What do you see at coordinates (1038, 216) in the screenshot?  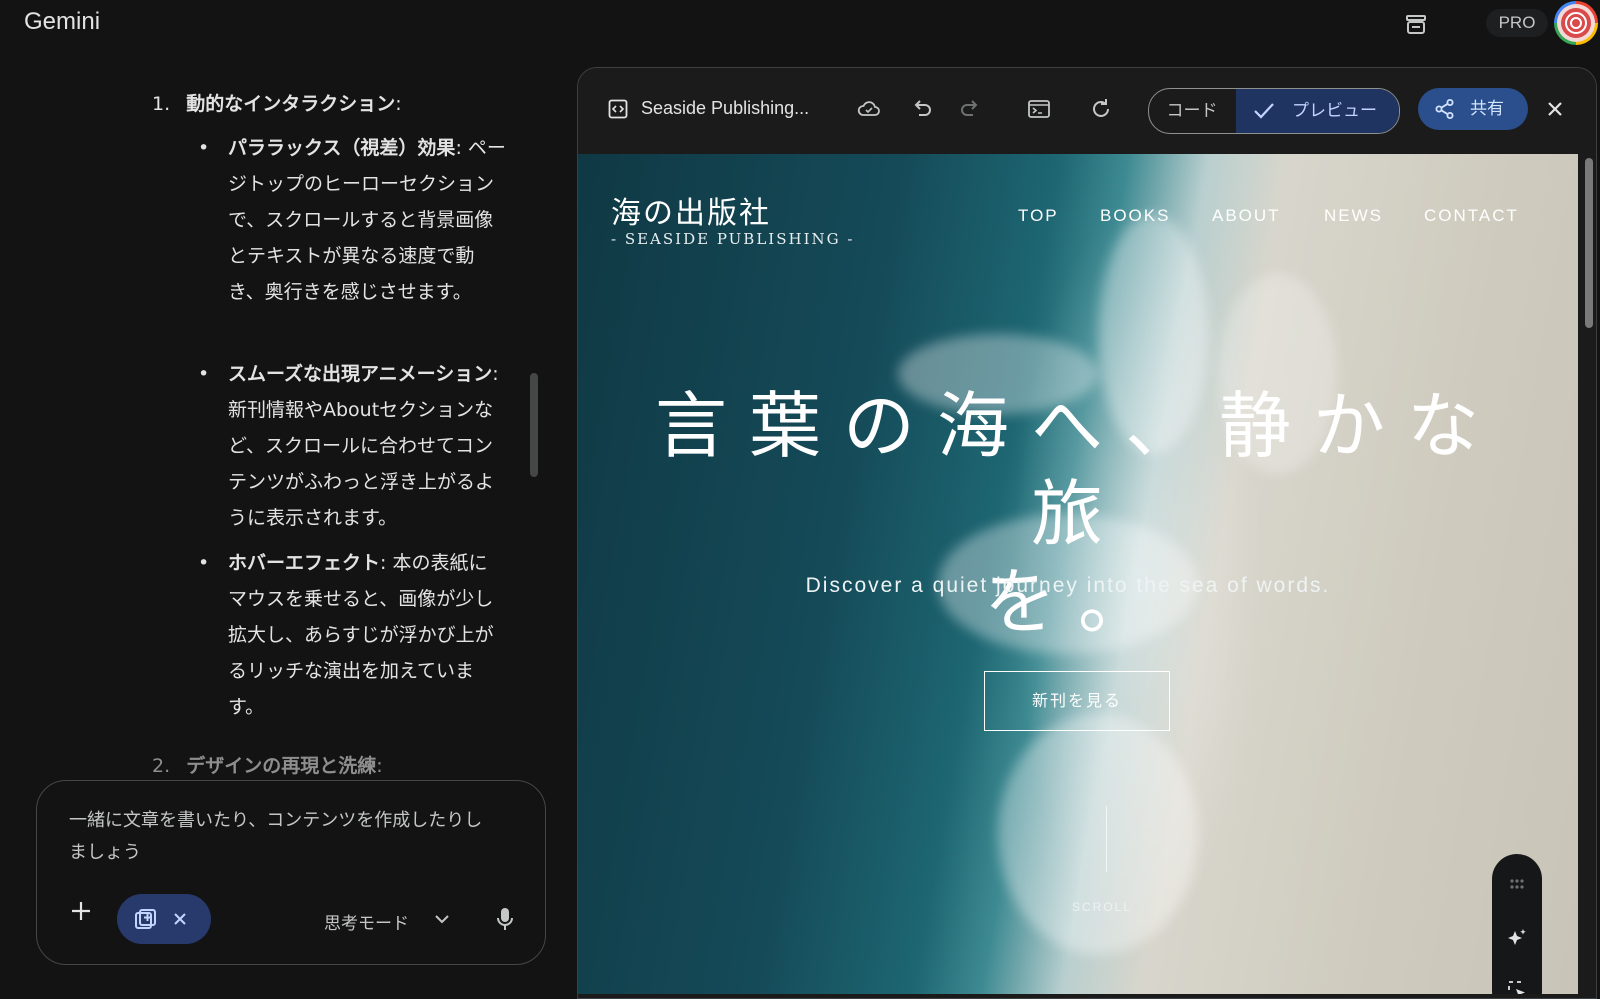 I see `nav-top: TOP` at bounding box center [1038, 216].